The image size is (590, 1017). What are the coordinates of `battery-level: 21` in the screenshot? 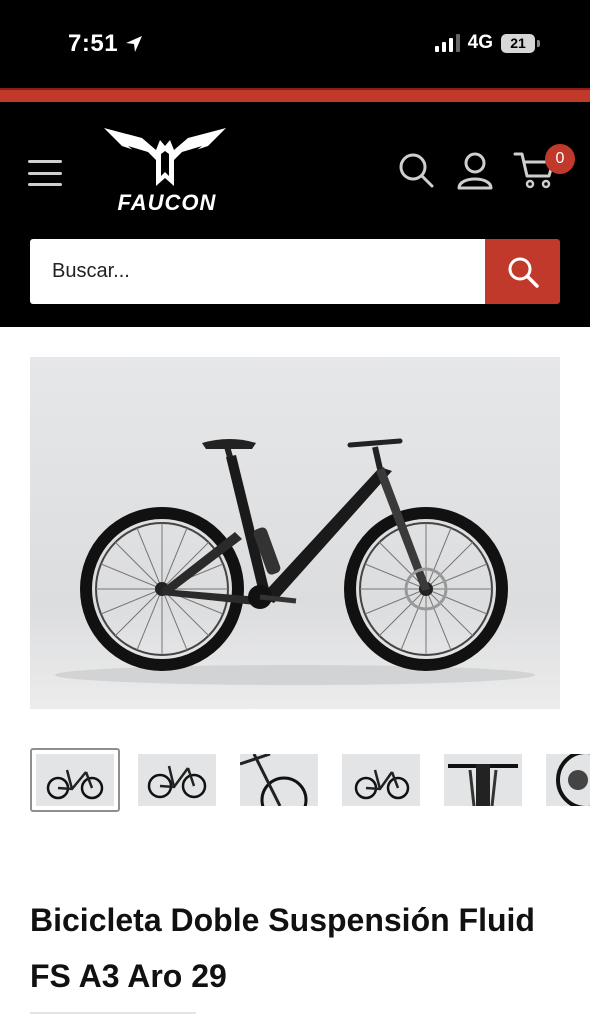 It's located at (518, 43).